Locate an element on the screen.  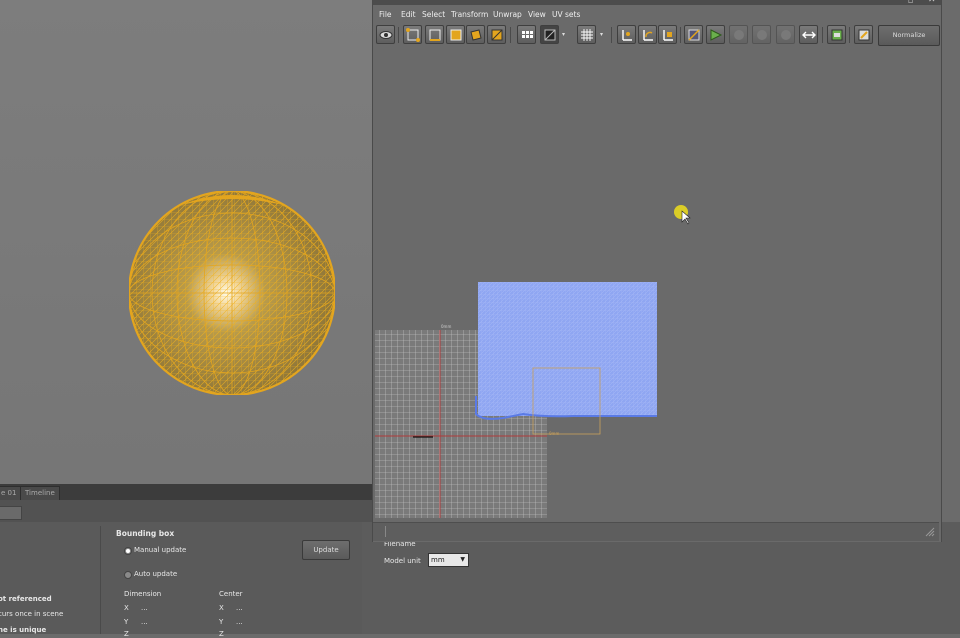
arrows-icon is located at coordinates (808, 34).